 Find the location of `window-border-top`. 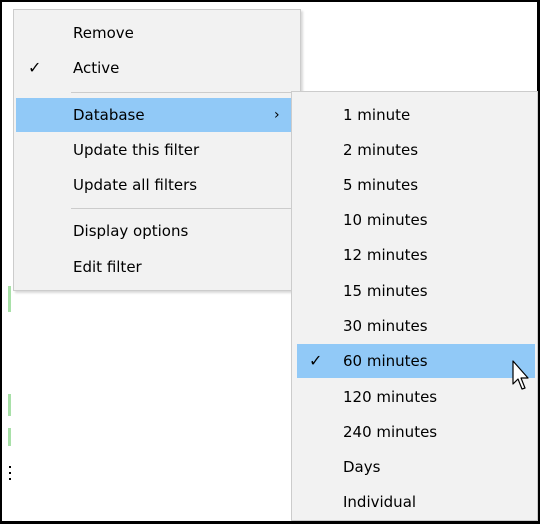

window-border-top is located at coordinates (270, 1).